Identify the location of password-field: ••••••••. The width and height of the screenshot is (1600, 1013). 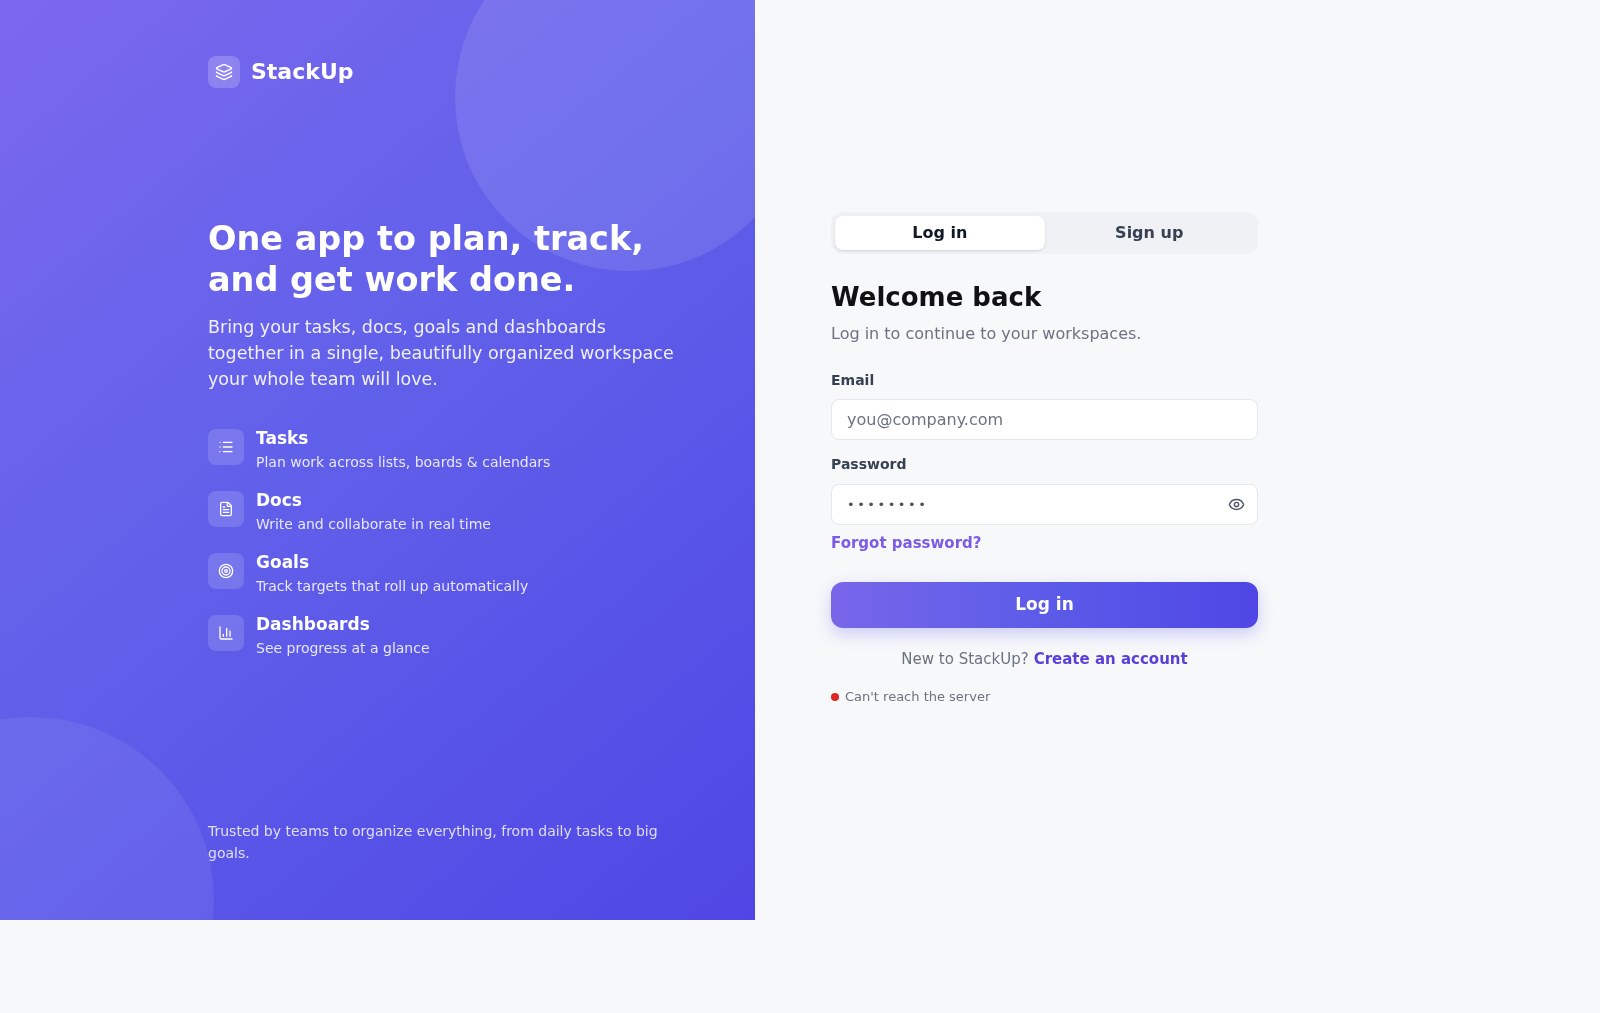
(1044, 504).